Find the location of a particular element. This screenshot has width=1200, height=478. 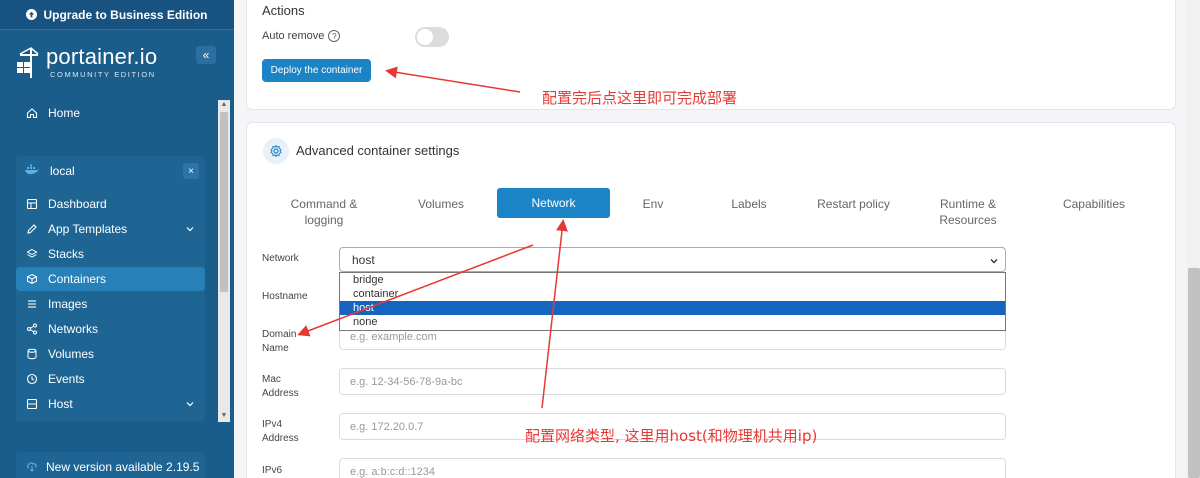

clock-icon is located at coordinates (32, 379).